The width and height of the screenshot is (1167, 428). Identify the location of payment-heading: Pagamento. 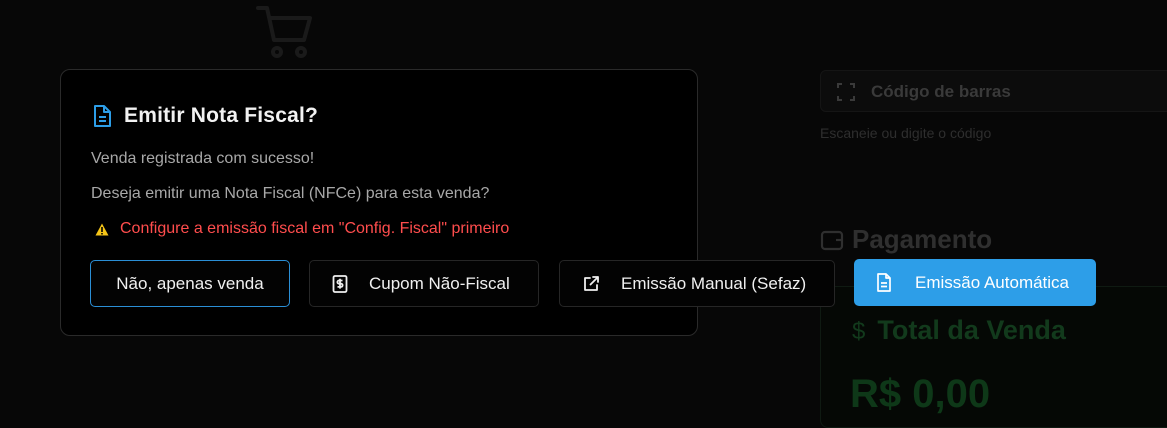
(906, 239).